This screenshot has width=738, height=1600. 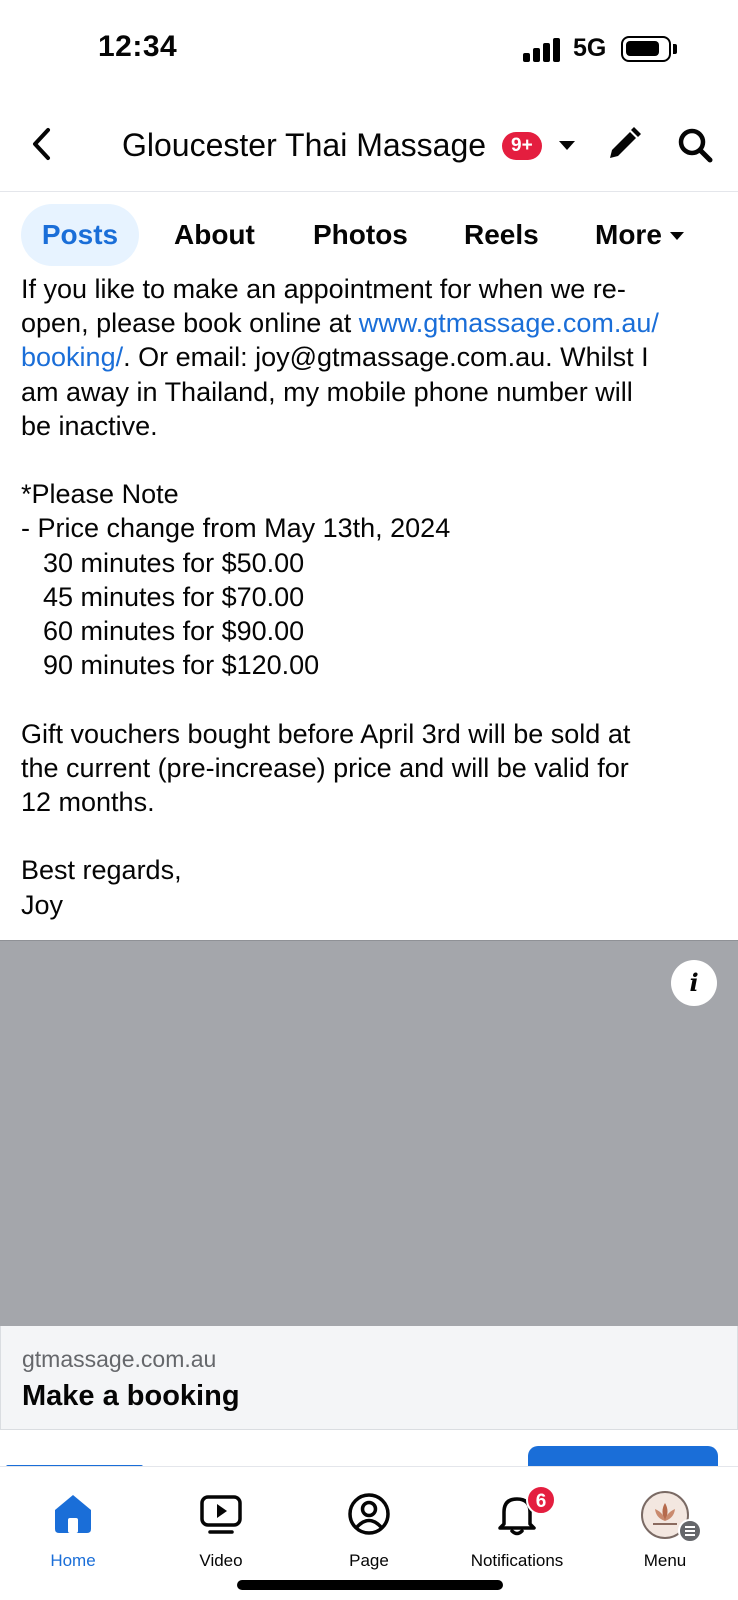 What do you see at coordinates (623, 145) in the screenshot?
I see `pencil-icon` at bounding box center [623, 145].